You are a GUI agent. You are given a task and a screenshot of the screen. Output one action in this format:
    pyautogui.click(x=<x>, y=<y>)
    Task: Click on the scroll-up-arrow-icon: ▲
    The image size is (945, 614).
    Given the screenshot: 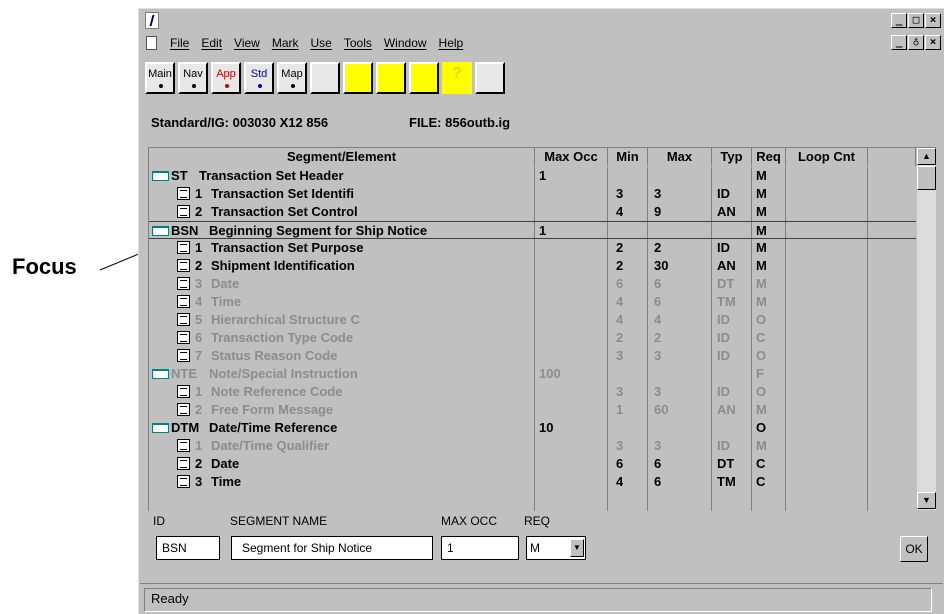 What is the action you would take?
    pyautogui.click(x=926, y=156)
    